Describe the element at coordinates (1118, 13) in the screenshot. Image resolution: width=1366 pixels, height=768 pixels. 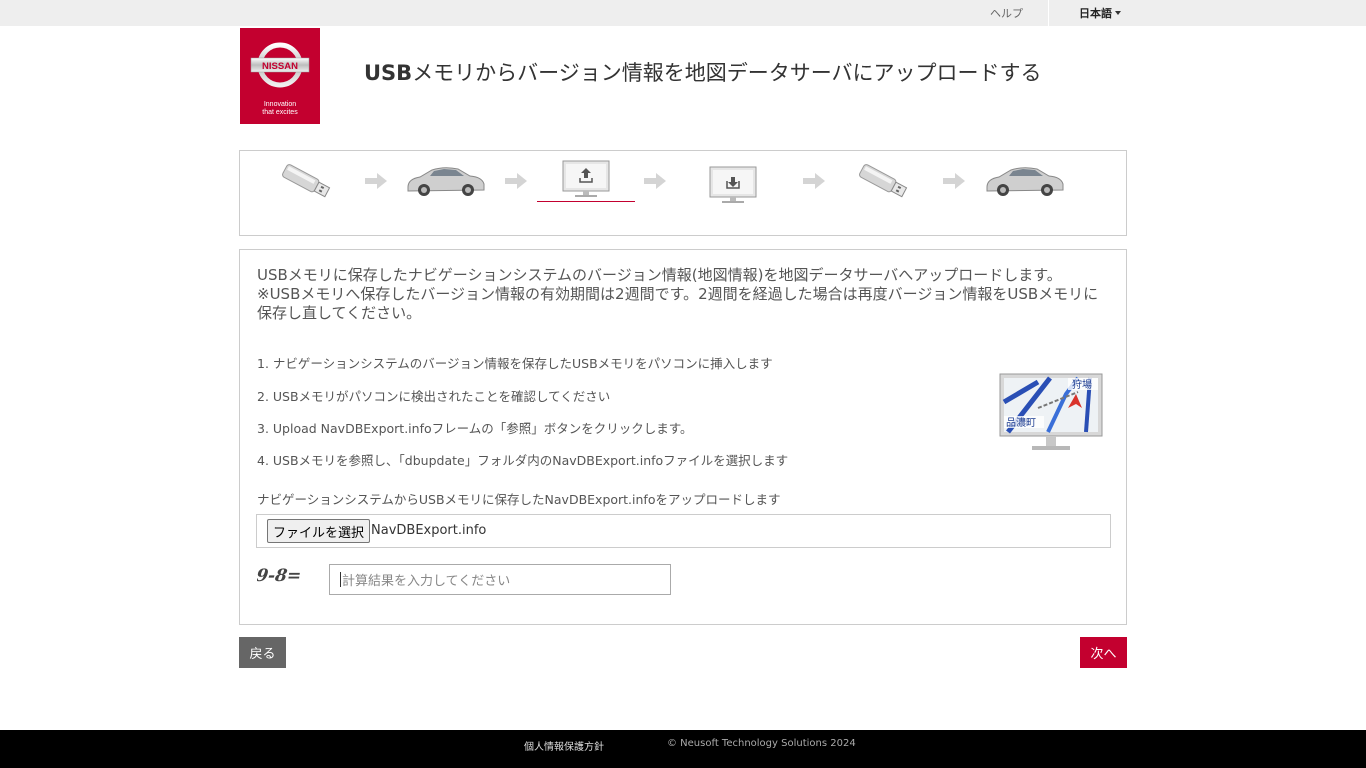
I see `caret-down-icon` at that location.